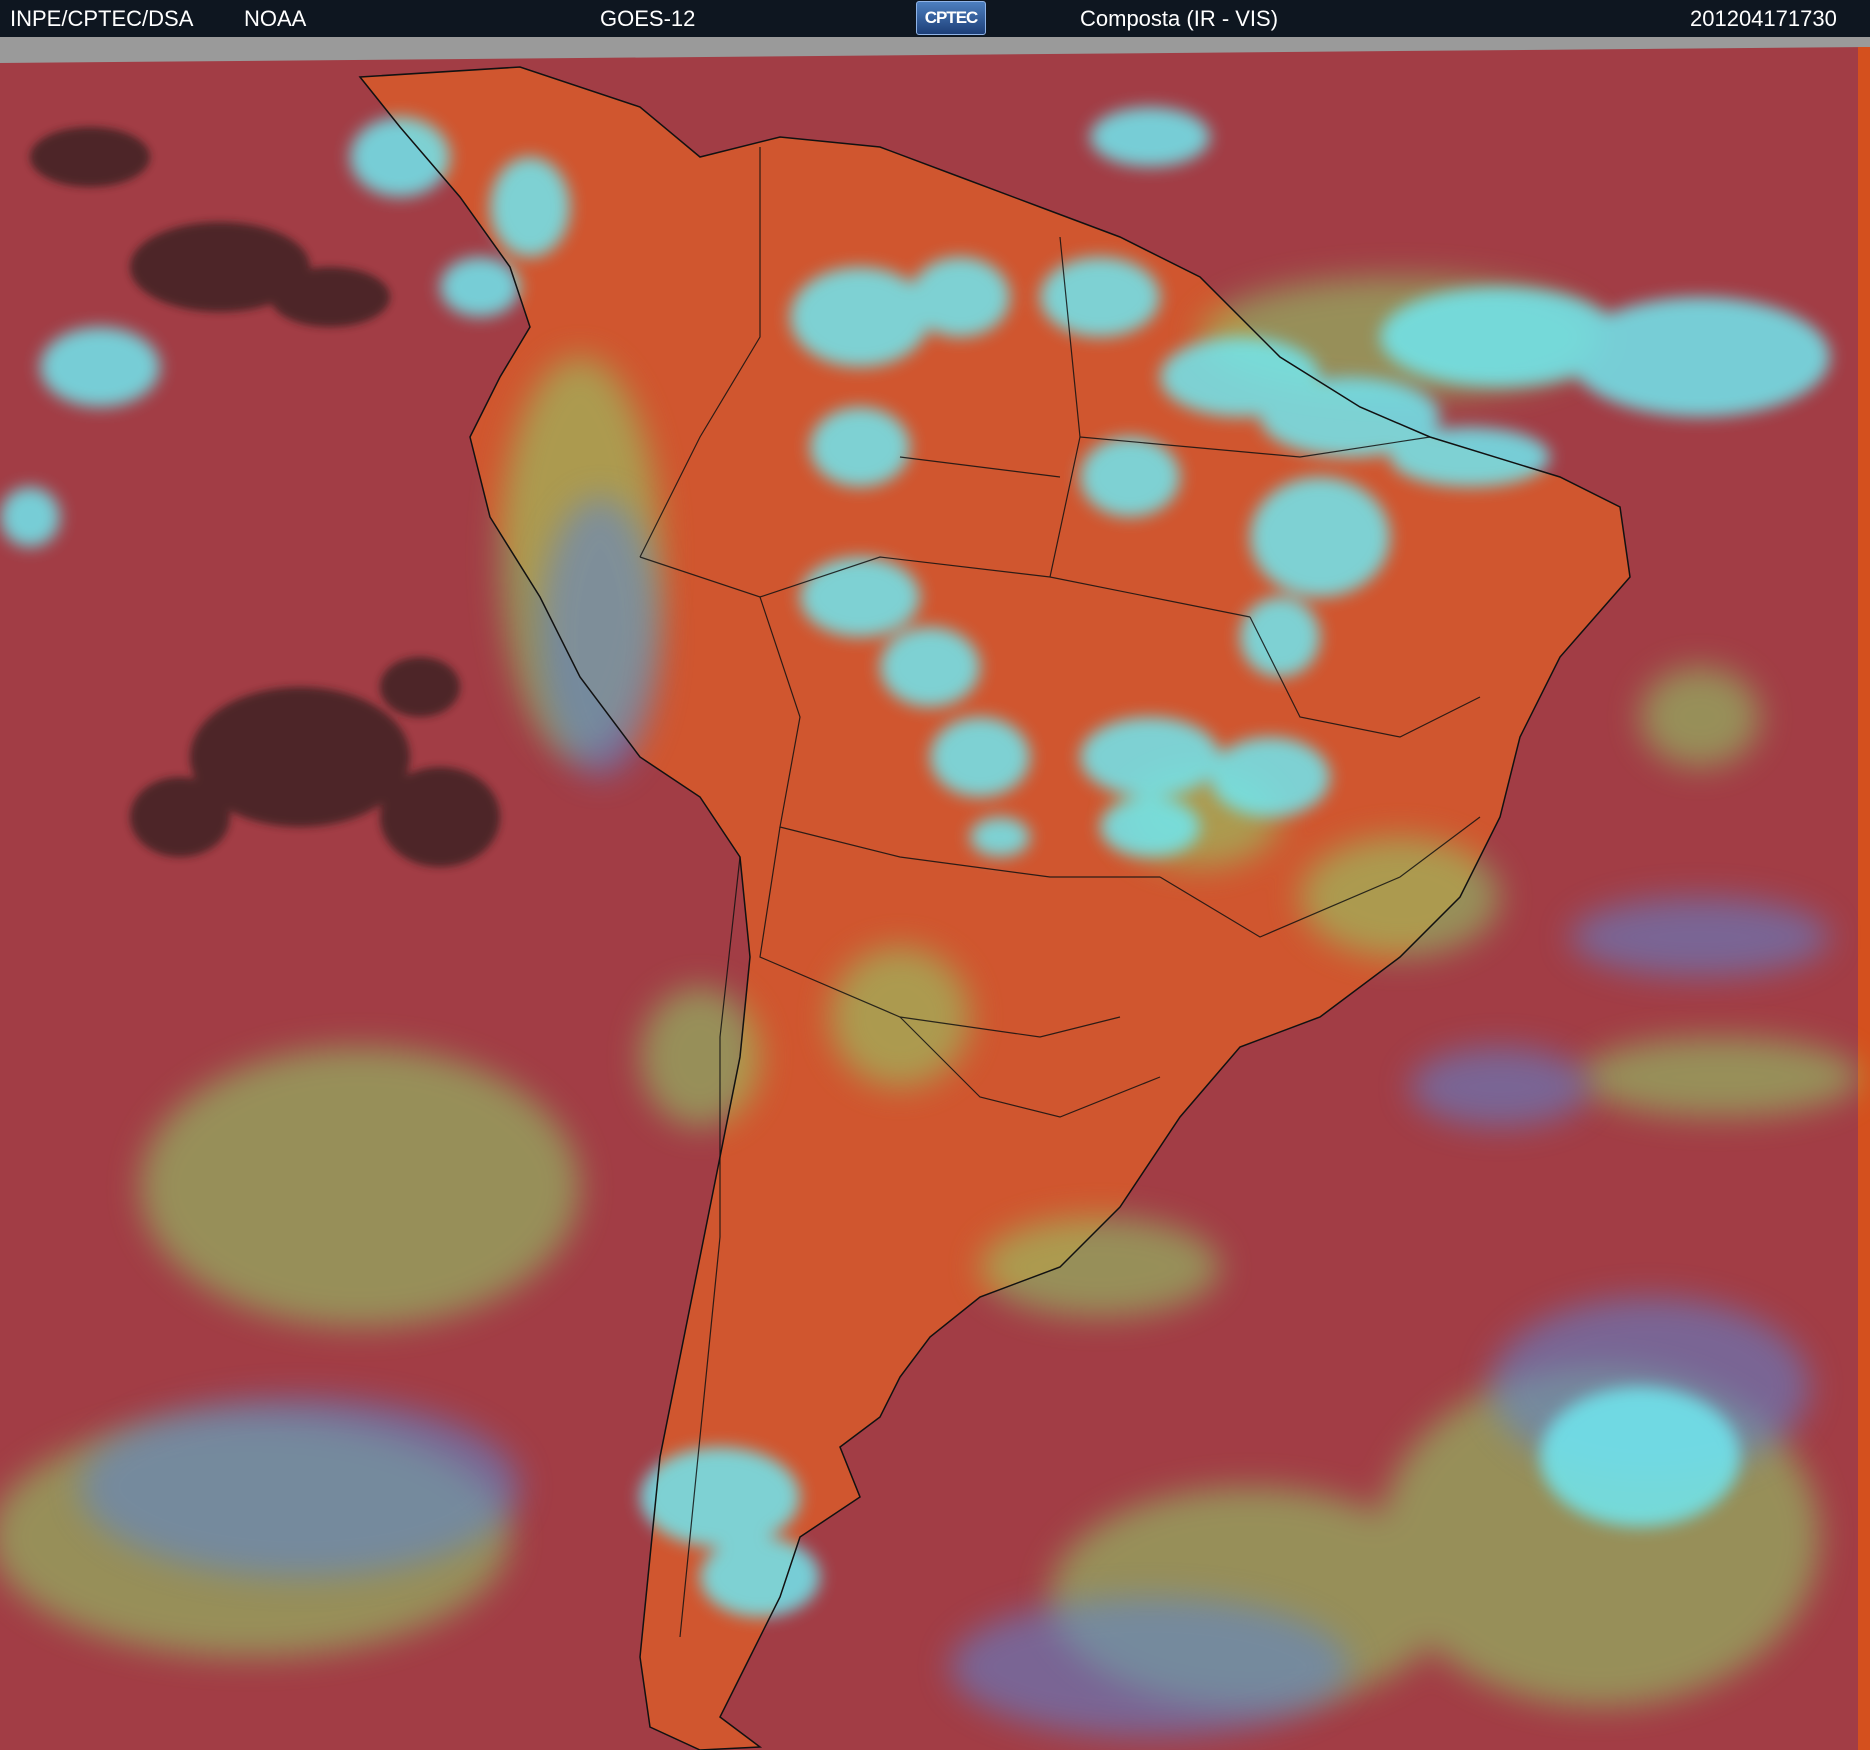 The height and width of the screenshot is (1750, 1870). What do you see at coordinates (102, 18) in the screenshot?
I see `agency-label: INPE/CPTEC/DSA` at bounding box center [102, 18].